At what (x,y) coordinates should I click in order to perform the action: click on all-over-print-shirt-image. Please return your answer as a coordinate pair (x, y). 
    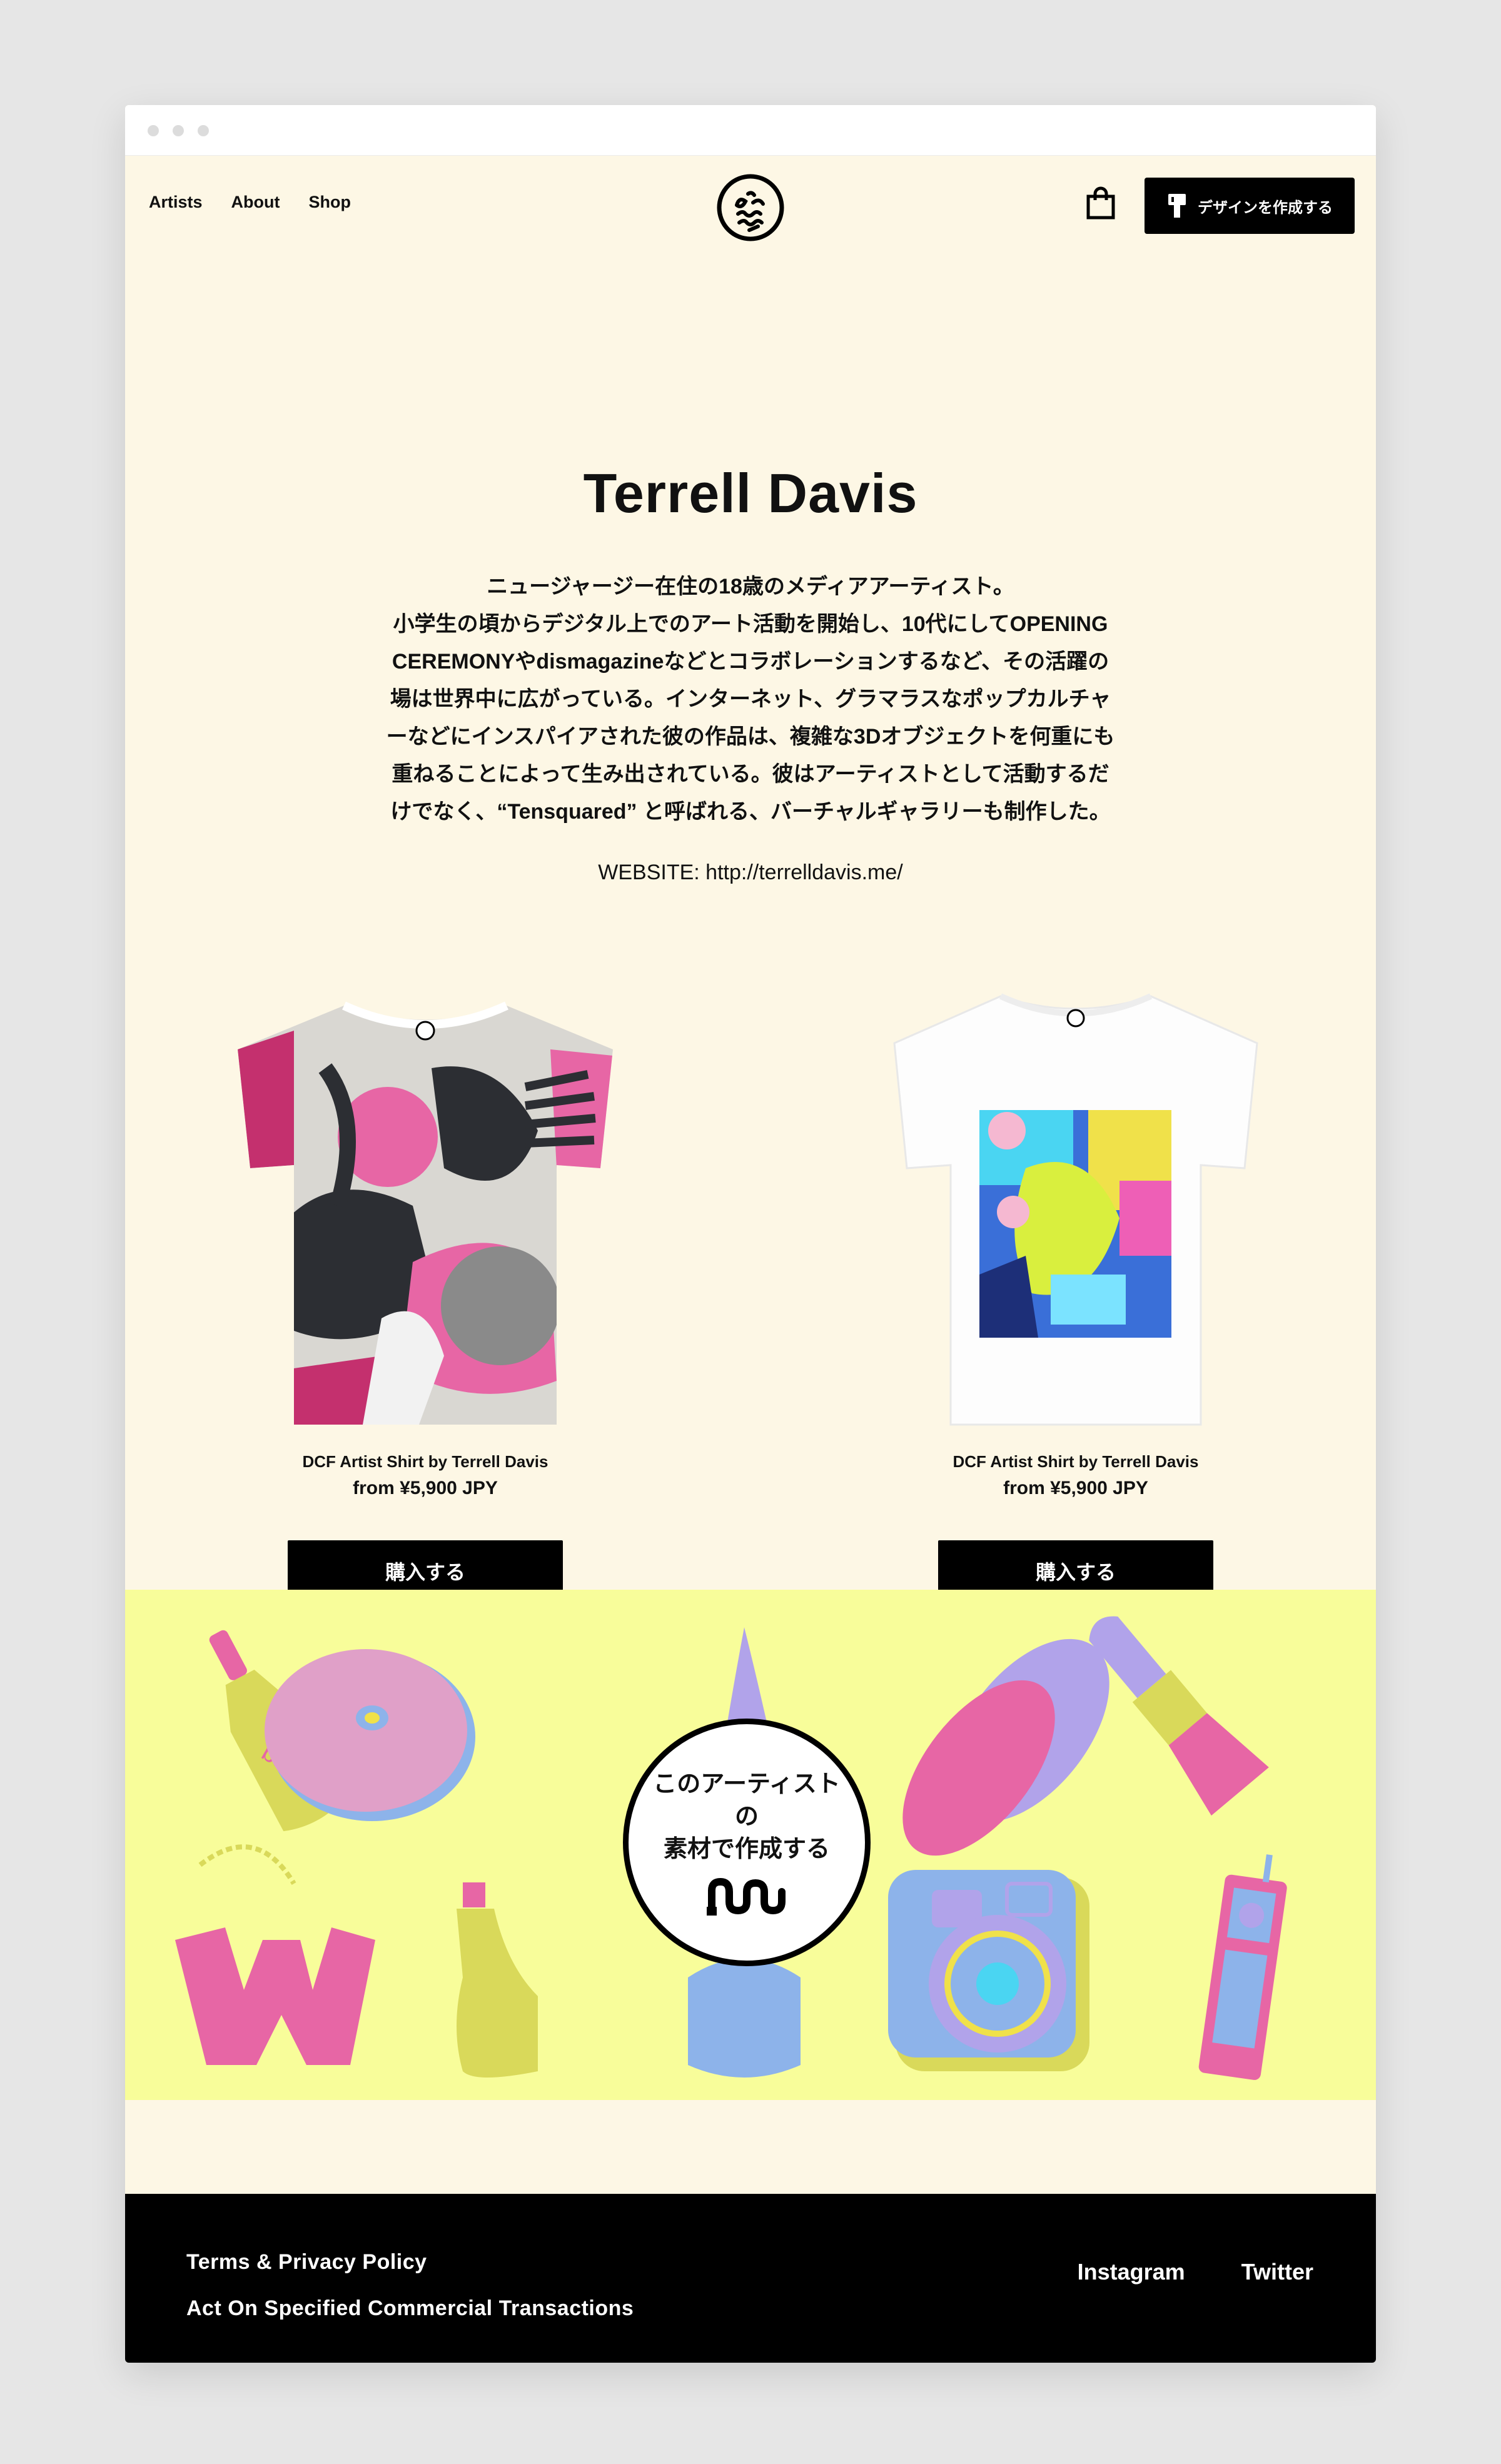
    Looking at the image, I should click on (425, 1212).